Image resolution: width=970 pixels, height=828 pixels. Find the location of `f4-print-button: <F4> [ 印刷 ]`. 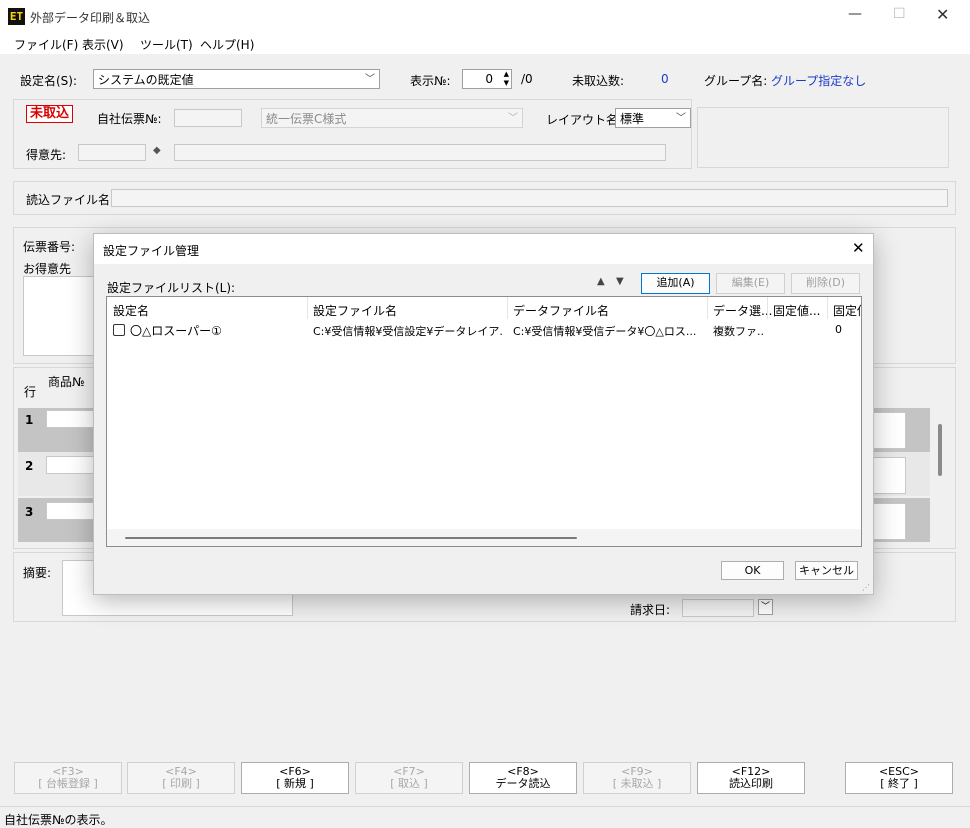

f4-print-button: <F4> [ 印刷 ] is located at coordinates (181, 778).